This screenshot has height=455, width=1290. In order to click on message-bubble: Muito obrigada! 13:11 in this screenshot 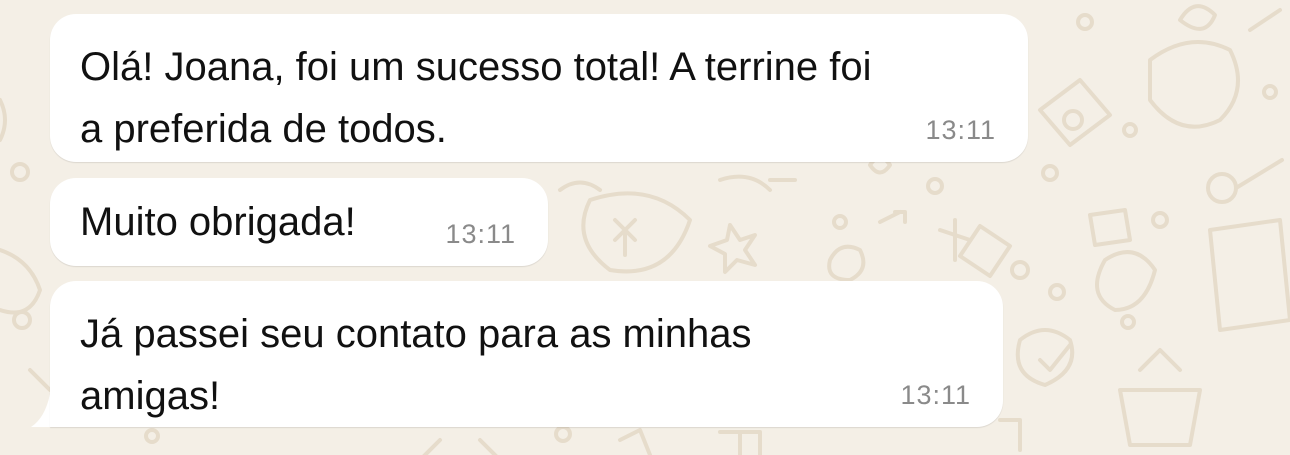, I will do `click(299, 222)`.